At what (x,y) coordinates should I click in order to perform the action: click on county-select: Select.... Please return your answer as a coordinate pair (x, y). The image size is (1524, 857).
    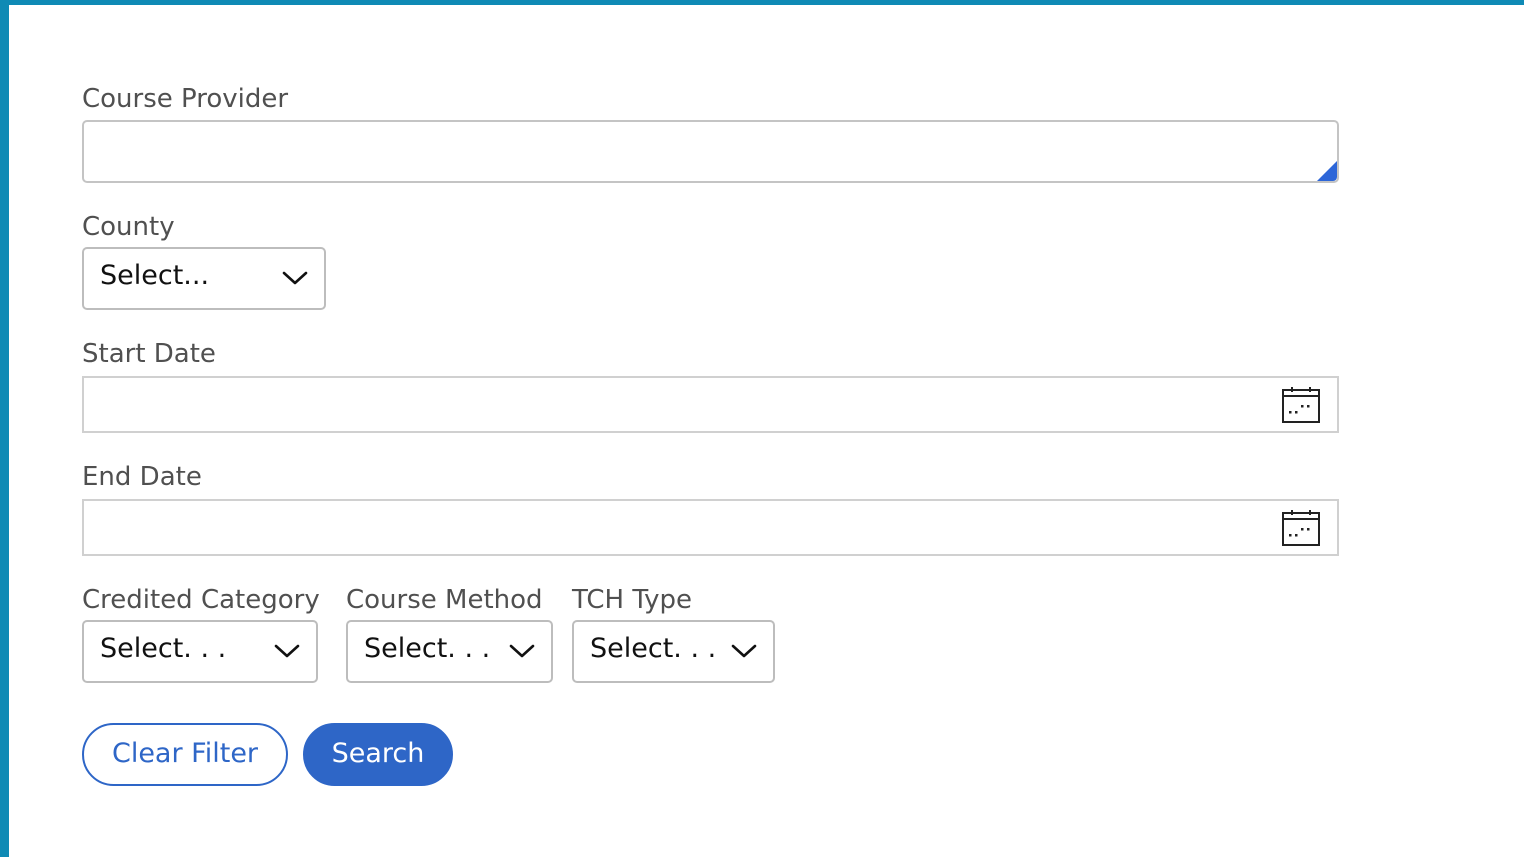
    Looking at the image, I should click on (204, 278).